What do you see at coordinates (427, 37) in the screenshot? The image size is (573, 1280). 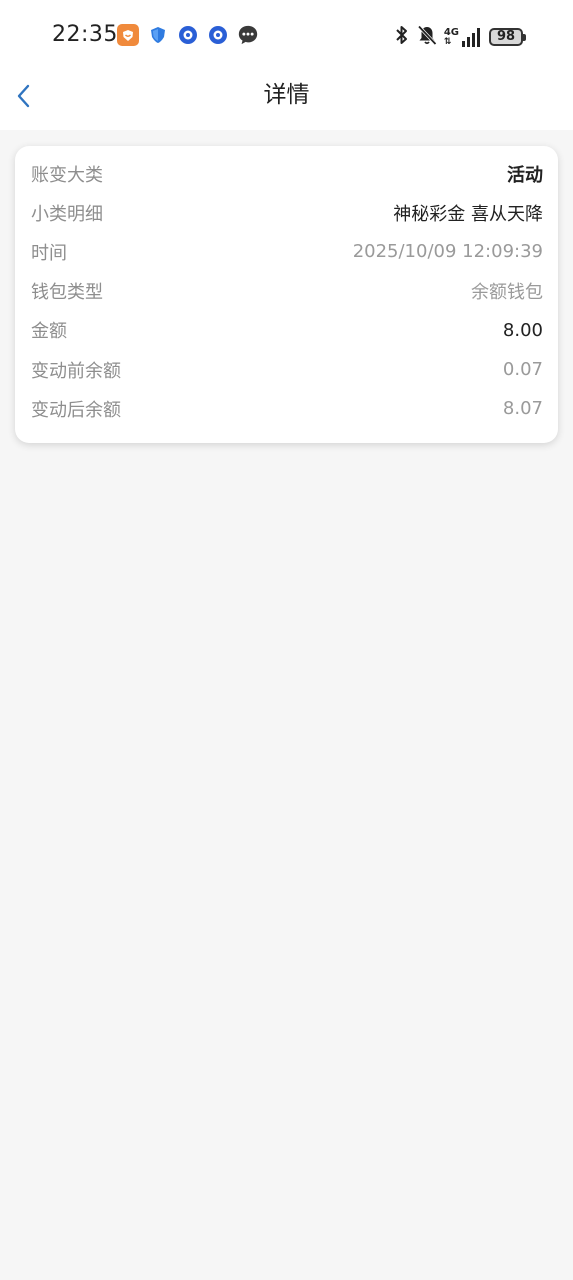 I see `bell-muted-icon` at bounding box center [427, 37].